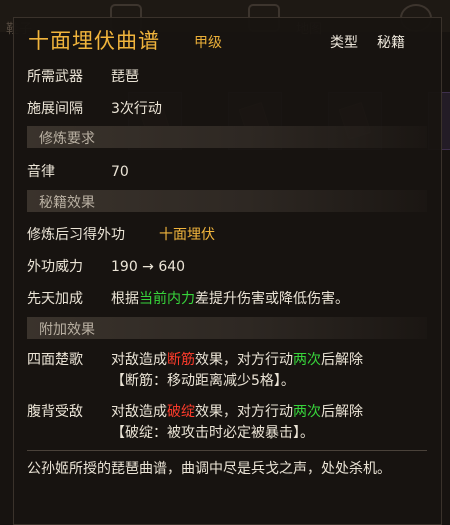 Image resolution: width=450 pixels, height=525 pixels. Describe the element at coordinates (55, 299) in the screenshot. I see `innate-bonus-label: 先天加成` at that location.